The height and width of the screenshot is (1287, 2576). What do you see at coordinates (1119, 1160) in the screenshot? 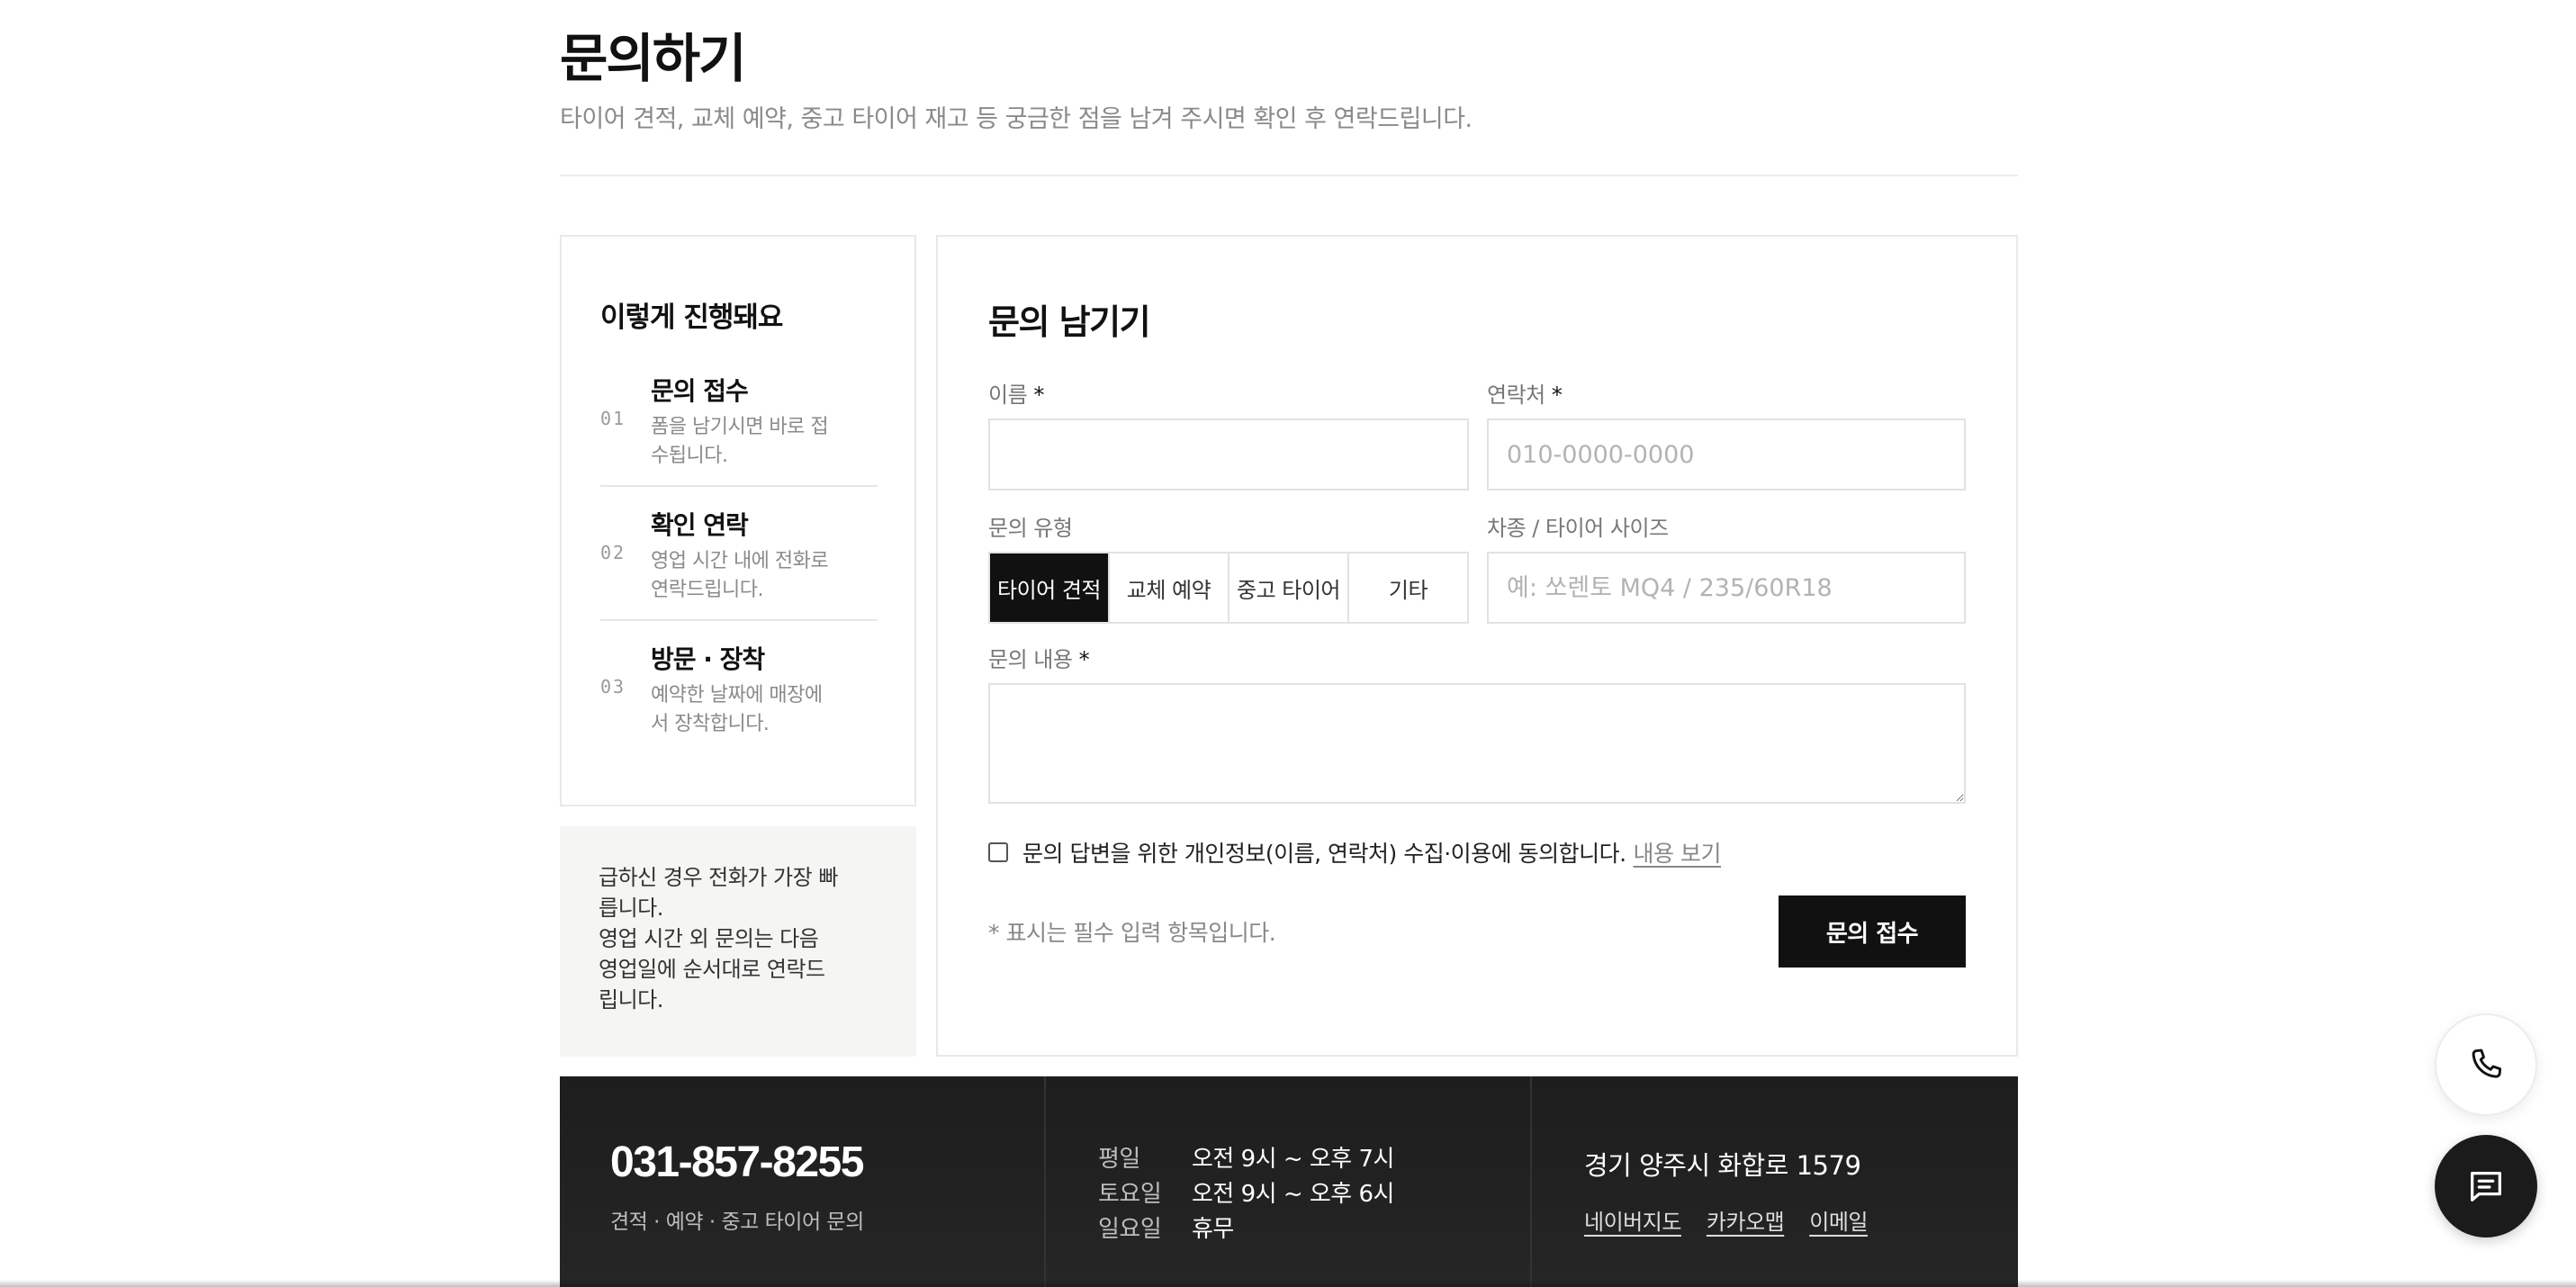
I see `hours-day: 평일` at bounding box center [1119, 1160].